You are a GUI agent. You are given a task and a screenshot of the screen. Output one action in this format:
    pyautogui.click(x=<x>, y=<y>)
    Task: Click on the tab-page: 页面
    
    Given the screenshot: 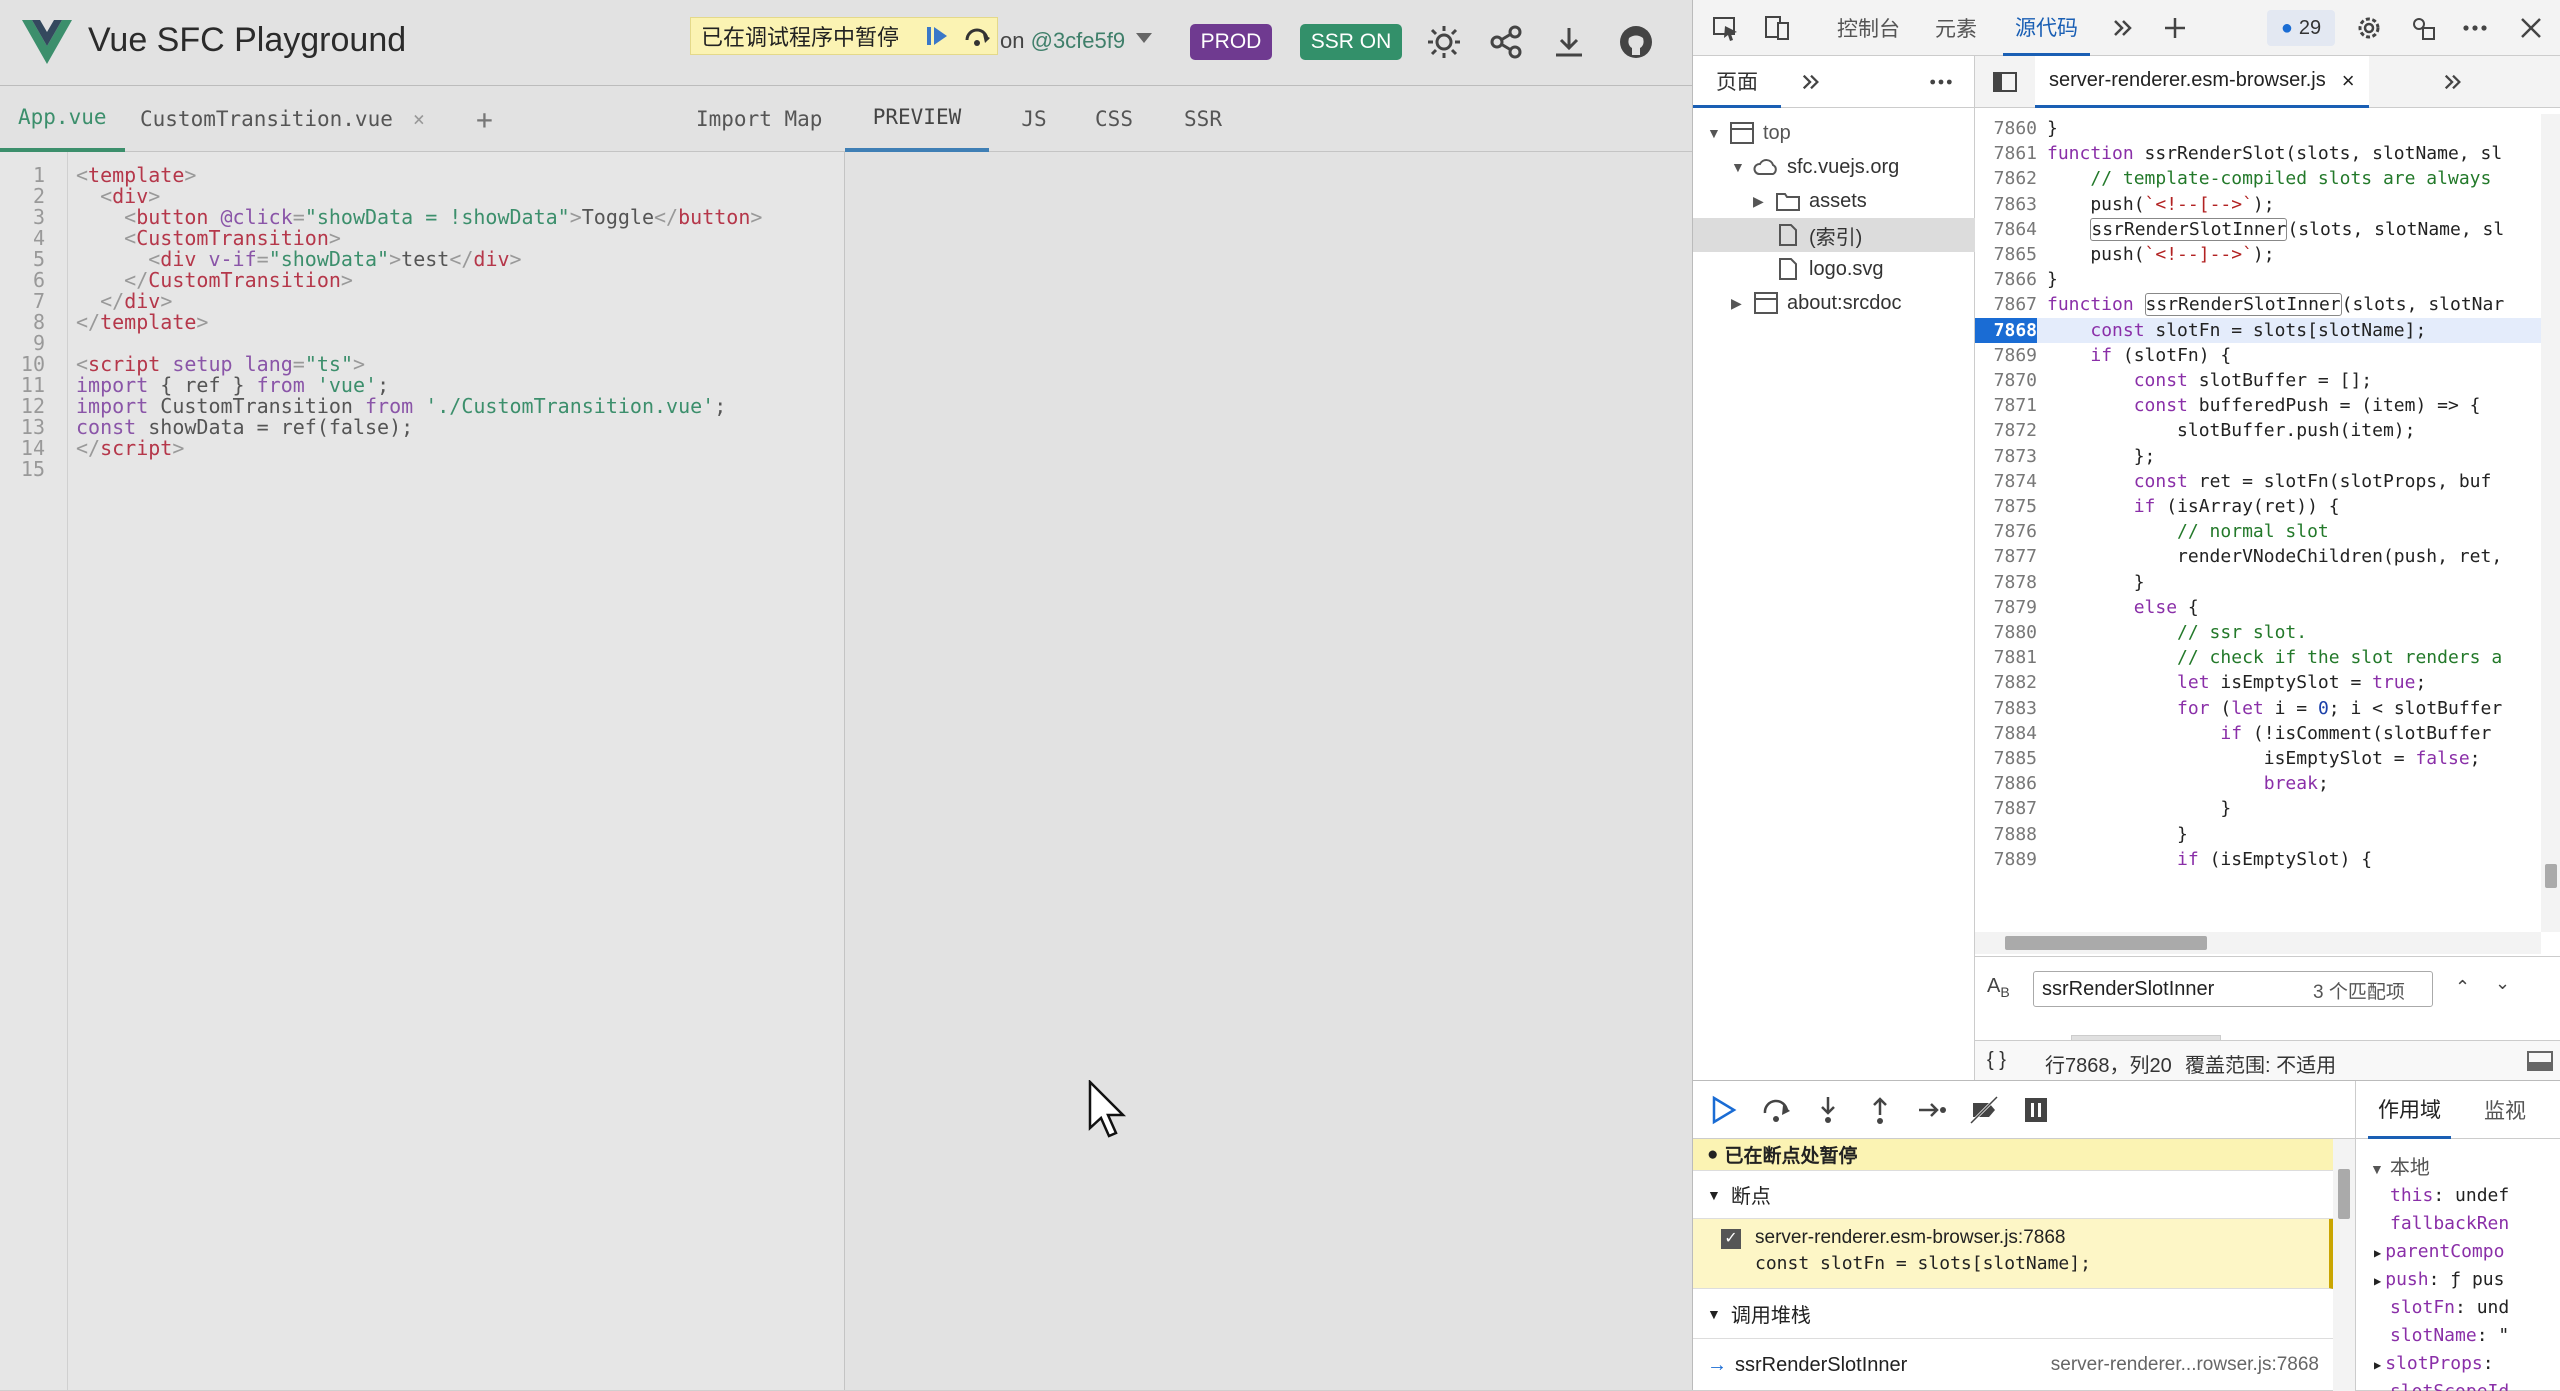 What is the action you would take?
    pyautogui.click(x=1737, y=82)
    